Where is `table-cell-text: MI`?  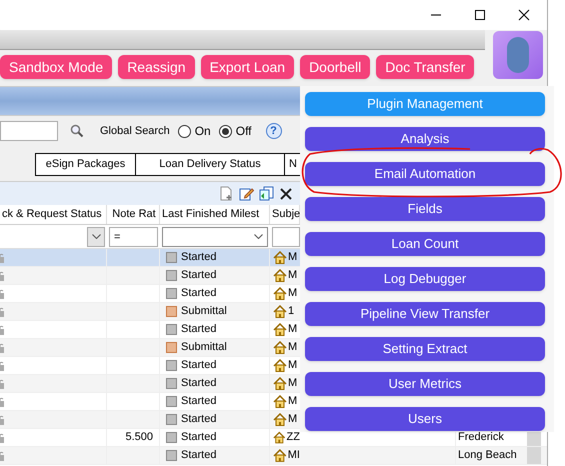
table-cell-text: MI is located at coordinates (294, 456).